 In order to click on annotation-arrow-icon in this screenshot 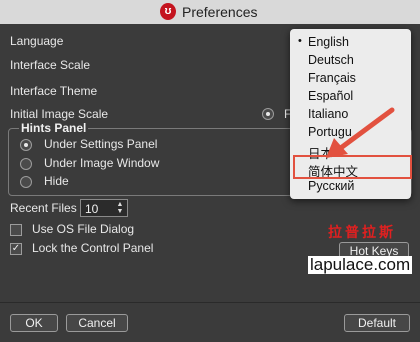, I will do `click(360, 132)`.